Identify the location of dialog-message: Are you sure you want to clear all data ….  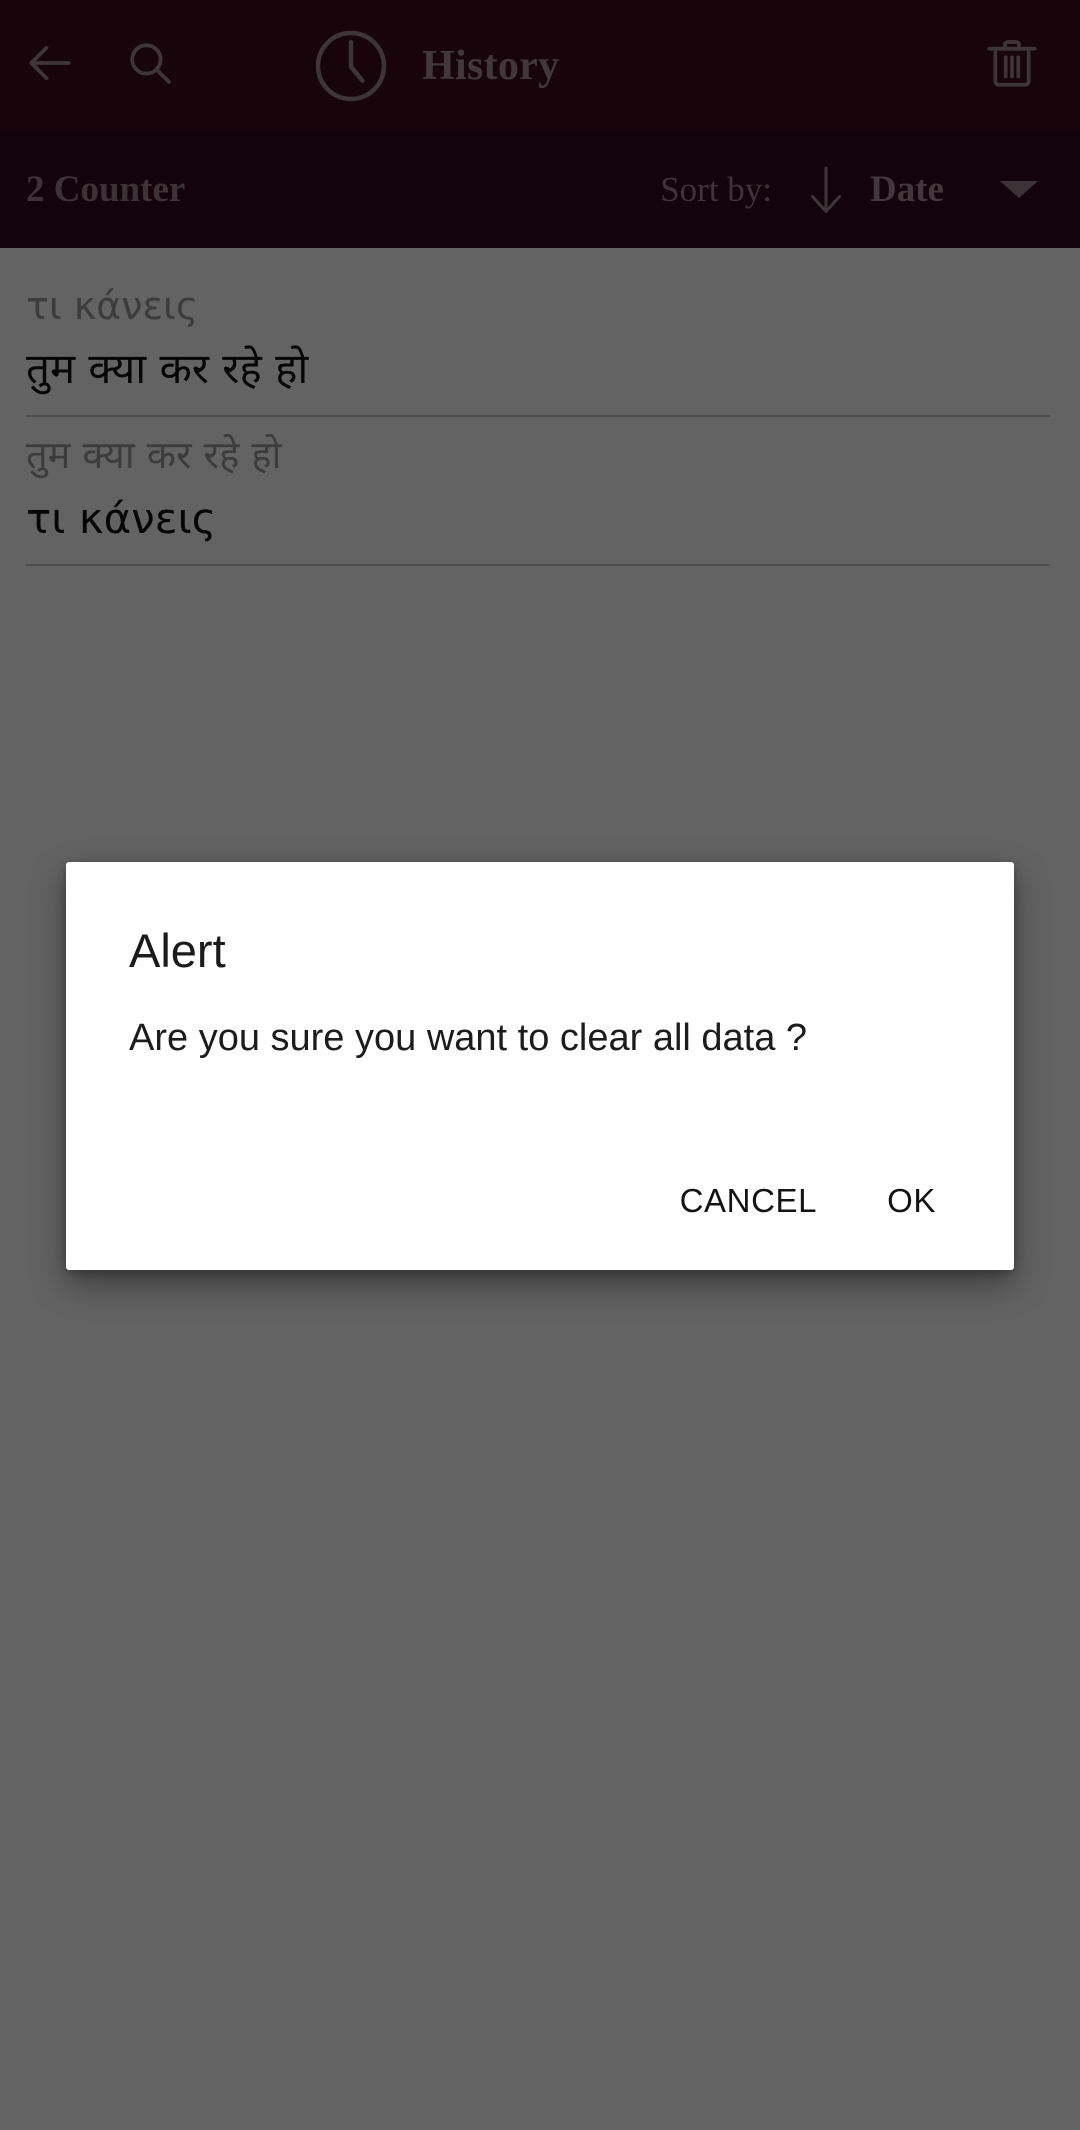
(468, 1038).